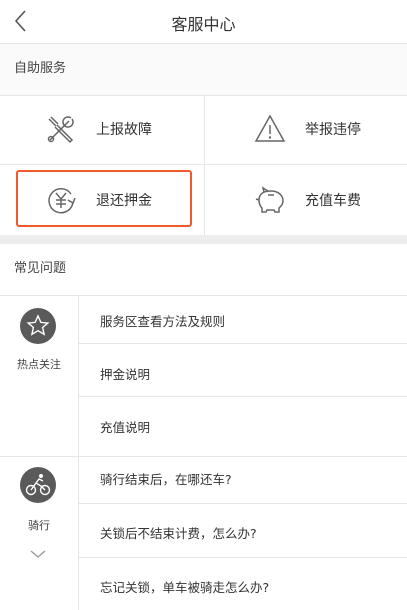  Describe the element at coordinates (104, 198) in the screenshot. I see `refund-highlight-box` at that location.